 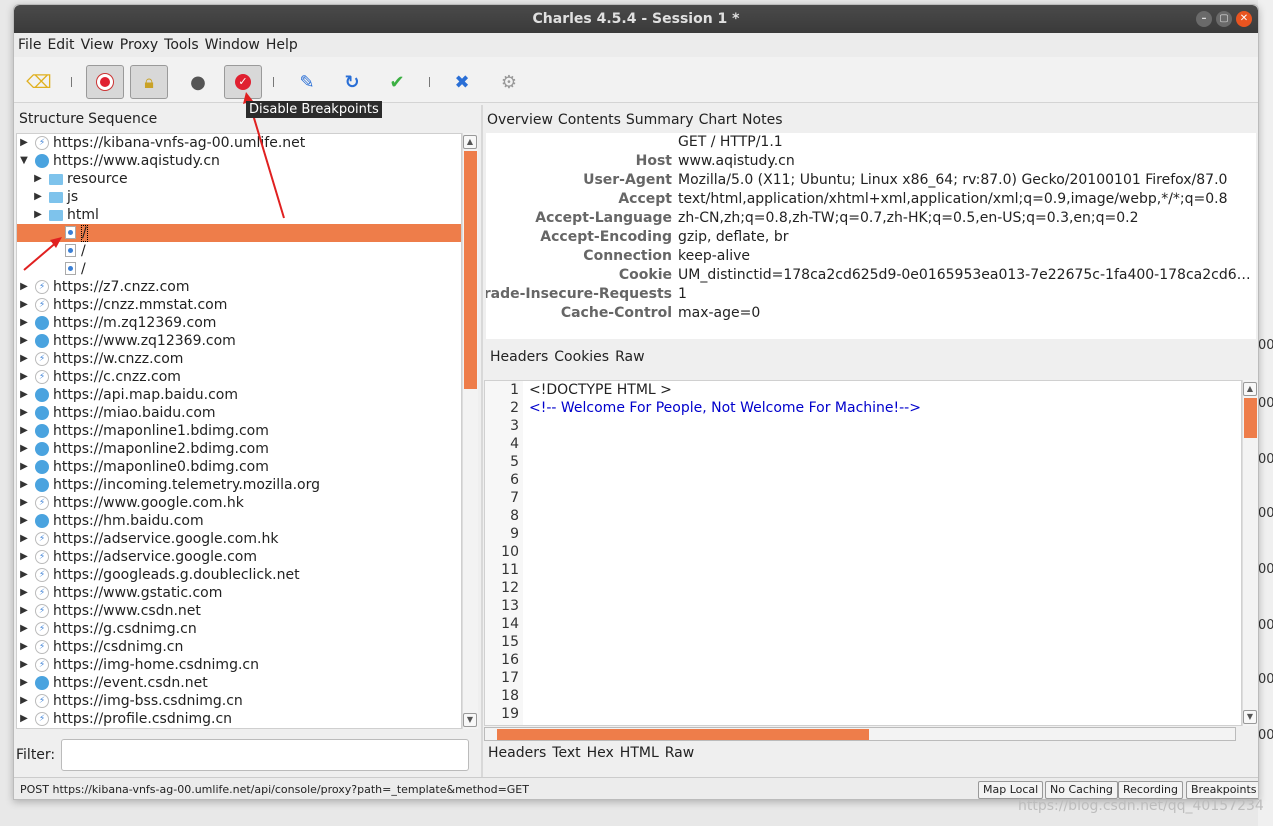 I want to click on scroll-up-arrow: ▲, so click(x=470, y=142).